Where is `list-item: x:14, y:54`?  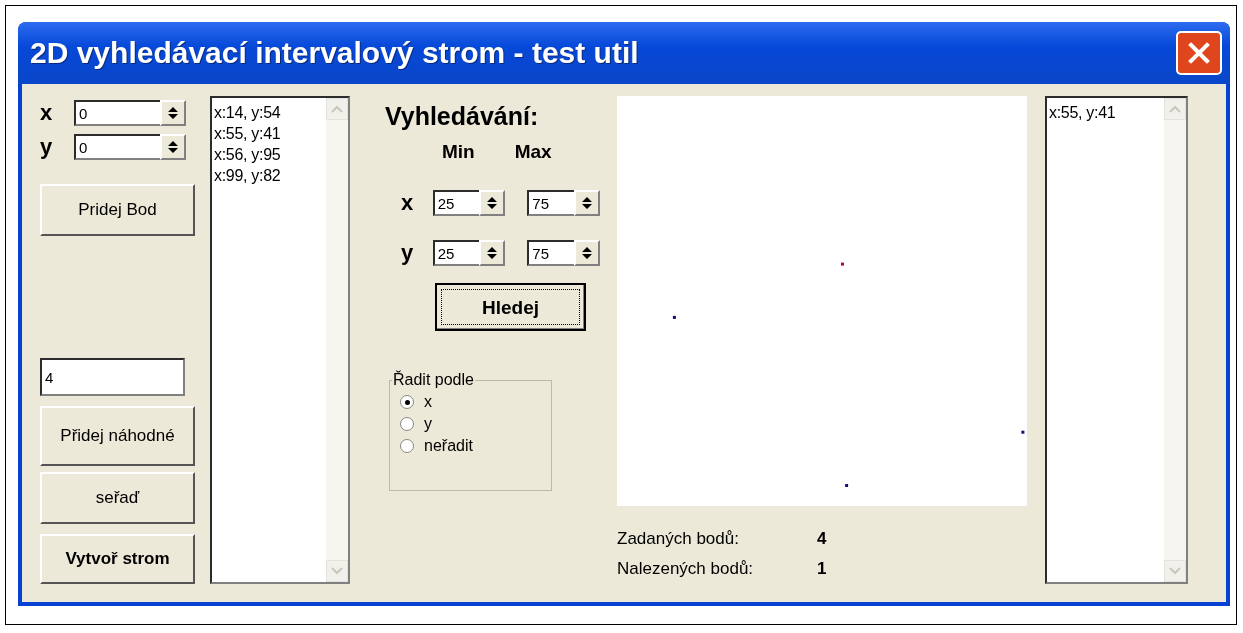 list-item: x:14, y:54 is located at coordinates (269, 112).